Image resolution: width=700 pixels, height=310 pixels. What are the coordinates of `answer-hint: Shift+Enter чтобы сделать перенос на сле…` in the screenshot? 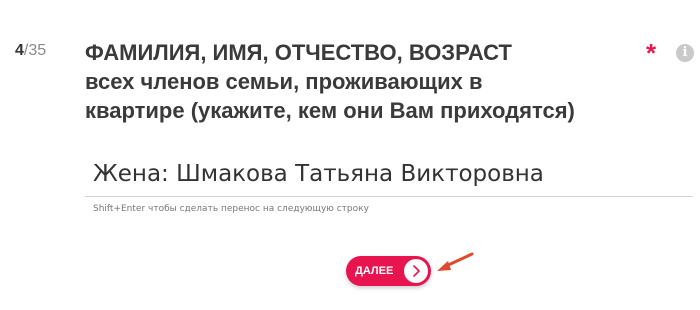 It's located at (231, 209).